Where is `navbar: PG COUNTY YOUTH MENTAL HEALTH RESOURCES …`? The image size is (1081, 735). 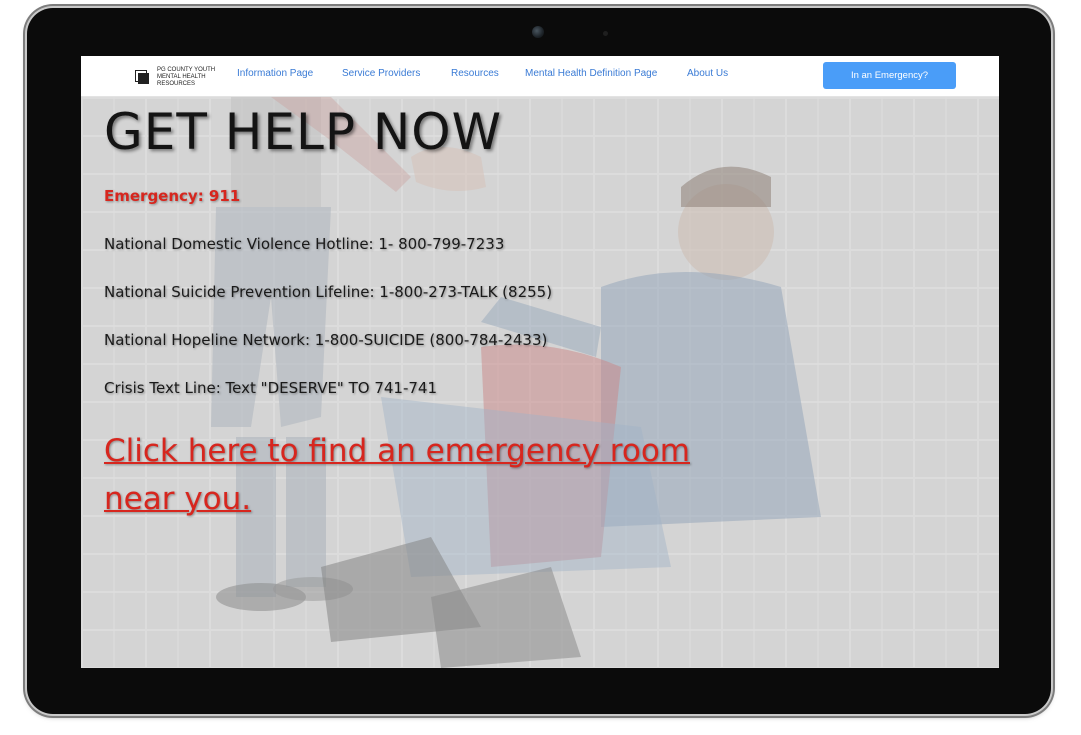
navbar: PG COUNTY YOUTH MENTAL HEALTH RESOURCES … is located at coordinates (540, 76).